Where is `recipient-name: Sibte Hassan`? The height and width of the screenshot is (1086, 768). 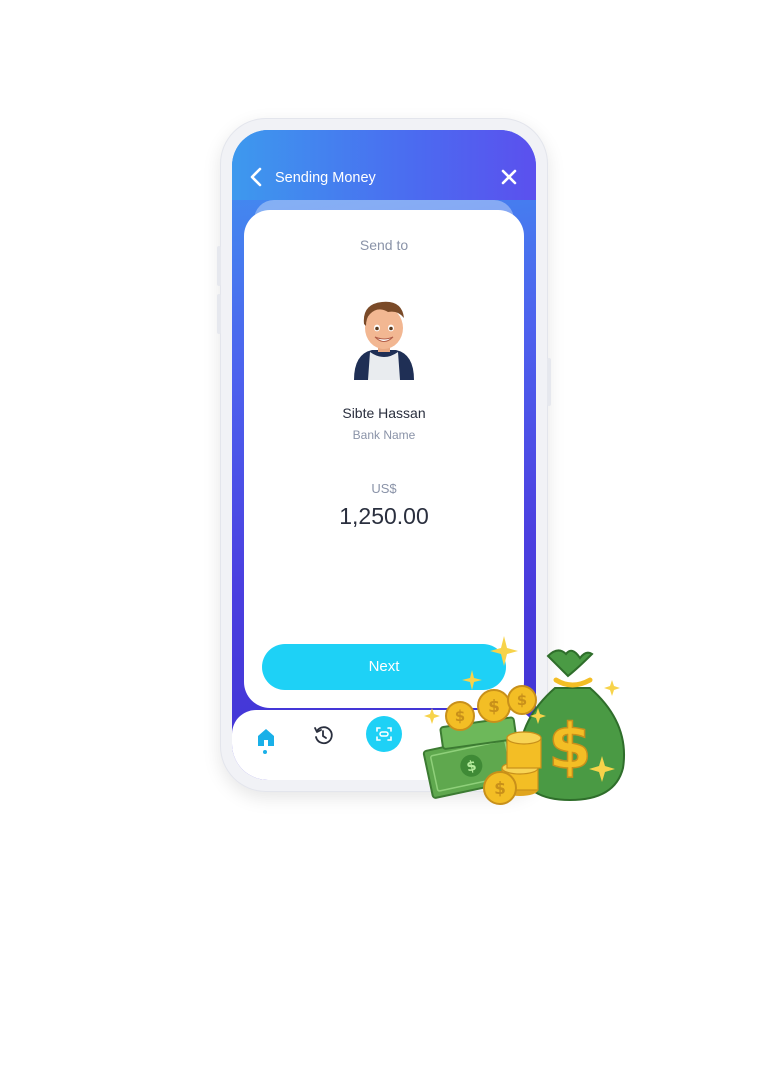
recipient-name: Sibte Hassan is located at coordinates (384, 413).